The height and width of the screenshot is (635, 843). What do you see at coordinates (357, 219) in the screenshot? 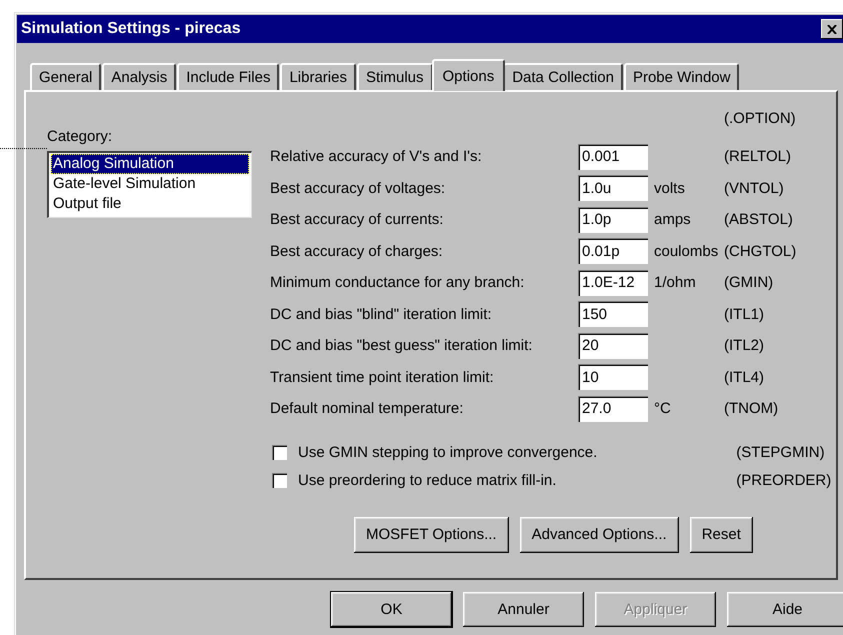
I see `field-label: Best accuracy of currents:` at bounding box center [357, 219].